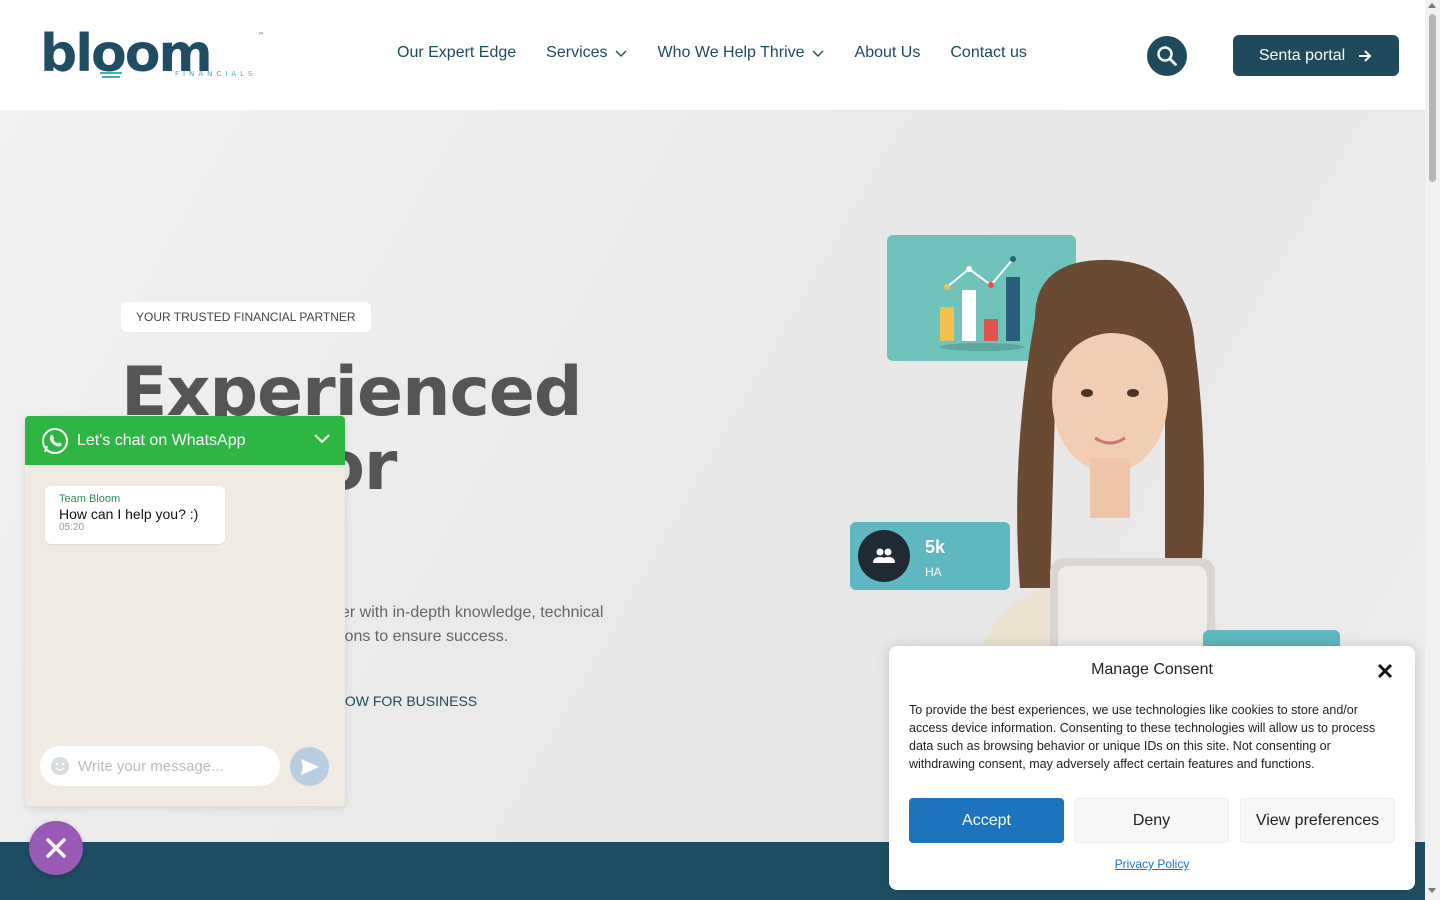 The image size is (1440, 900). Describe the element at coordinates (246, 317) in the screenshot. I see `hero-tagline-badge: YOUR TRUSTED FINANCIAL PARTNER` at that location.